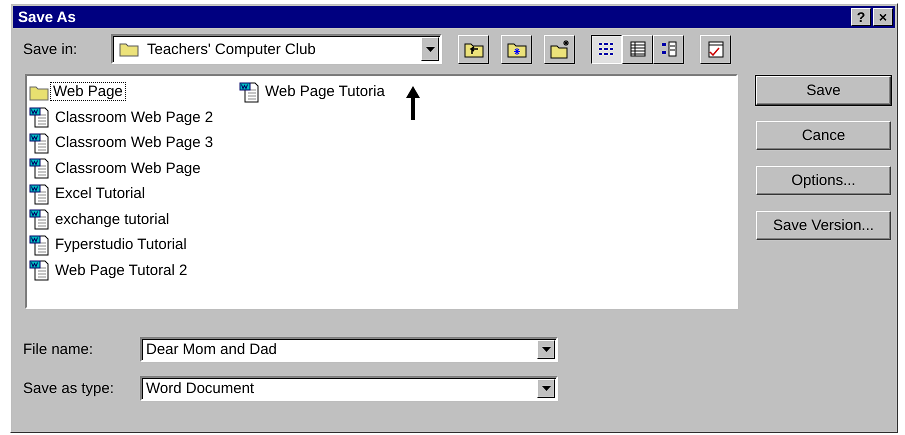  I want to click on file-name-label: File name:, so click(58, 349).